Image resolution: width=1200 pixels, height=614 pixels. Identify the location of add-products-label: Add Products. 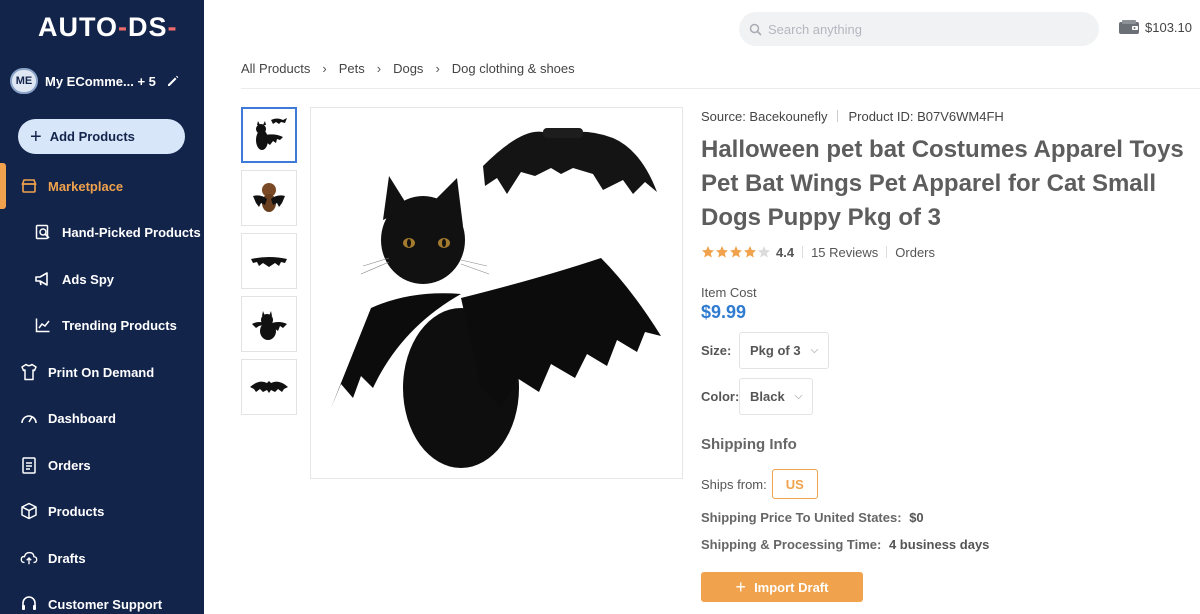
(92, 136).